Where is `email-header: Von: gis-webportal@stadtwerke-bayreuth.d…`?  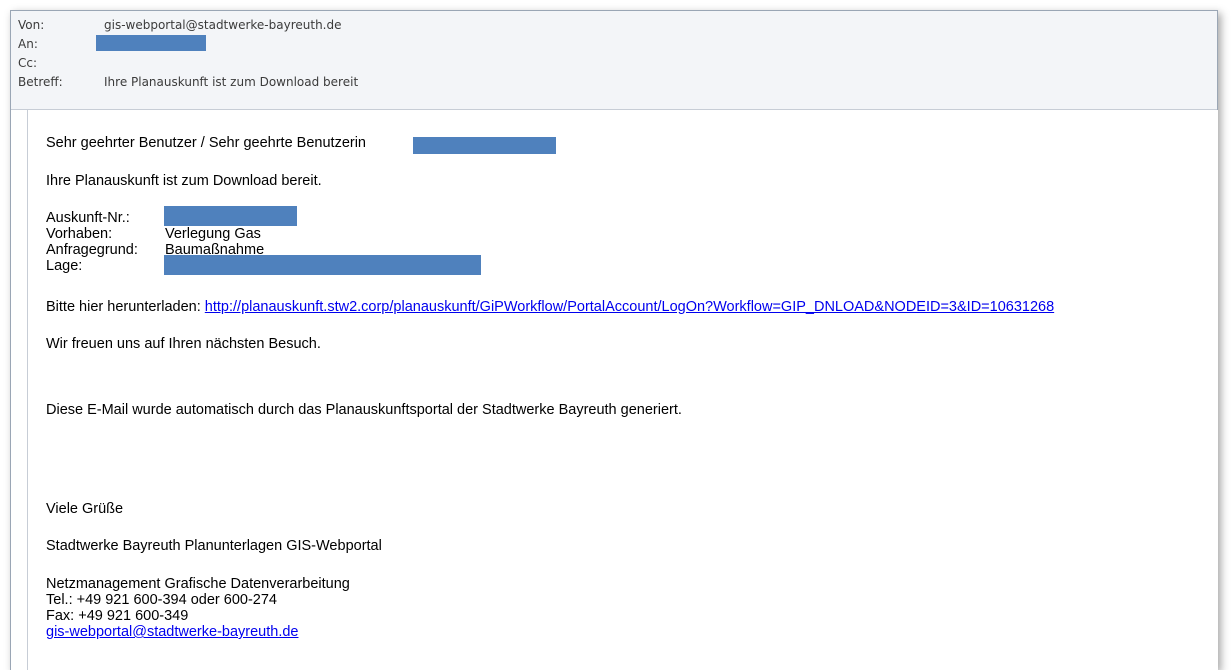
email-header: Von: gis-webportal@stadtwerke-bayreuth.d… is located at coordinates (614, 60).